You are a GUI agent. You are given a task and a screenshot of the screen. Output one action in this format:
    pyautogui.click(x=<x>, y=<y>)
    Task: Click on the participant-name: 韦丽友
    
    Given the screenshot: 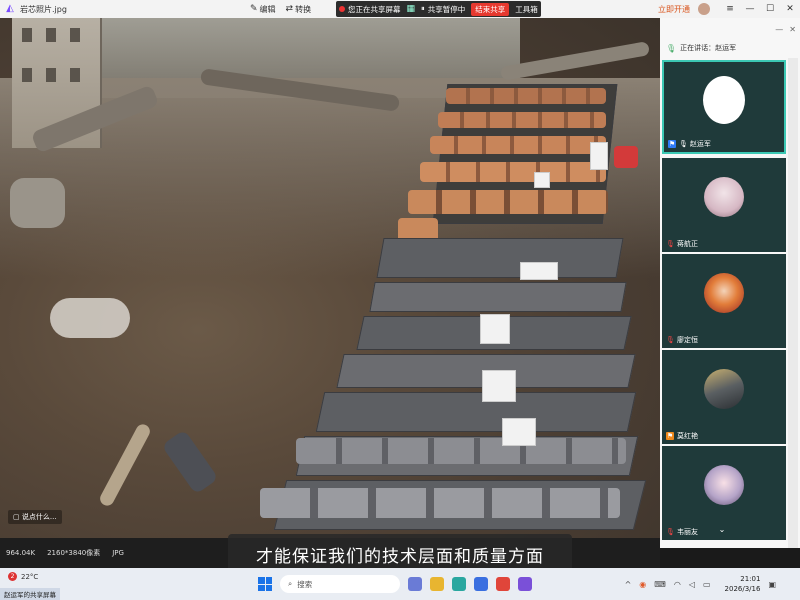 What is the action you would take?
    pyautogui.click(x=687, y=532)
    